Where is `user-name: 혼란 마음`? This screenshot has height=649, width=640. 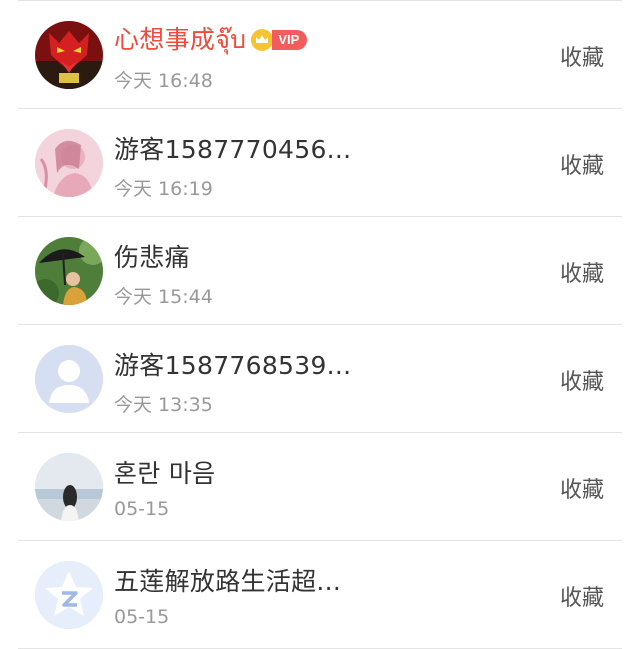 user-name: 혼란 마음 is located at coordinates (165, 473).